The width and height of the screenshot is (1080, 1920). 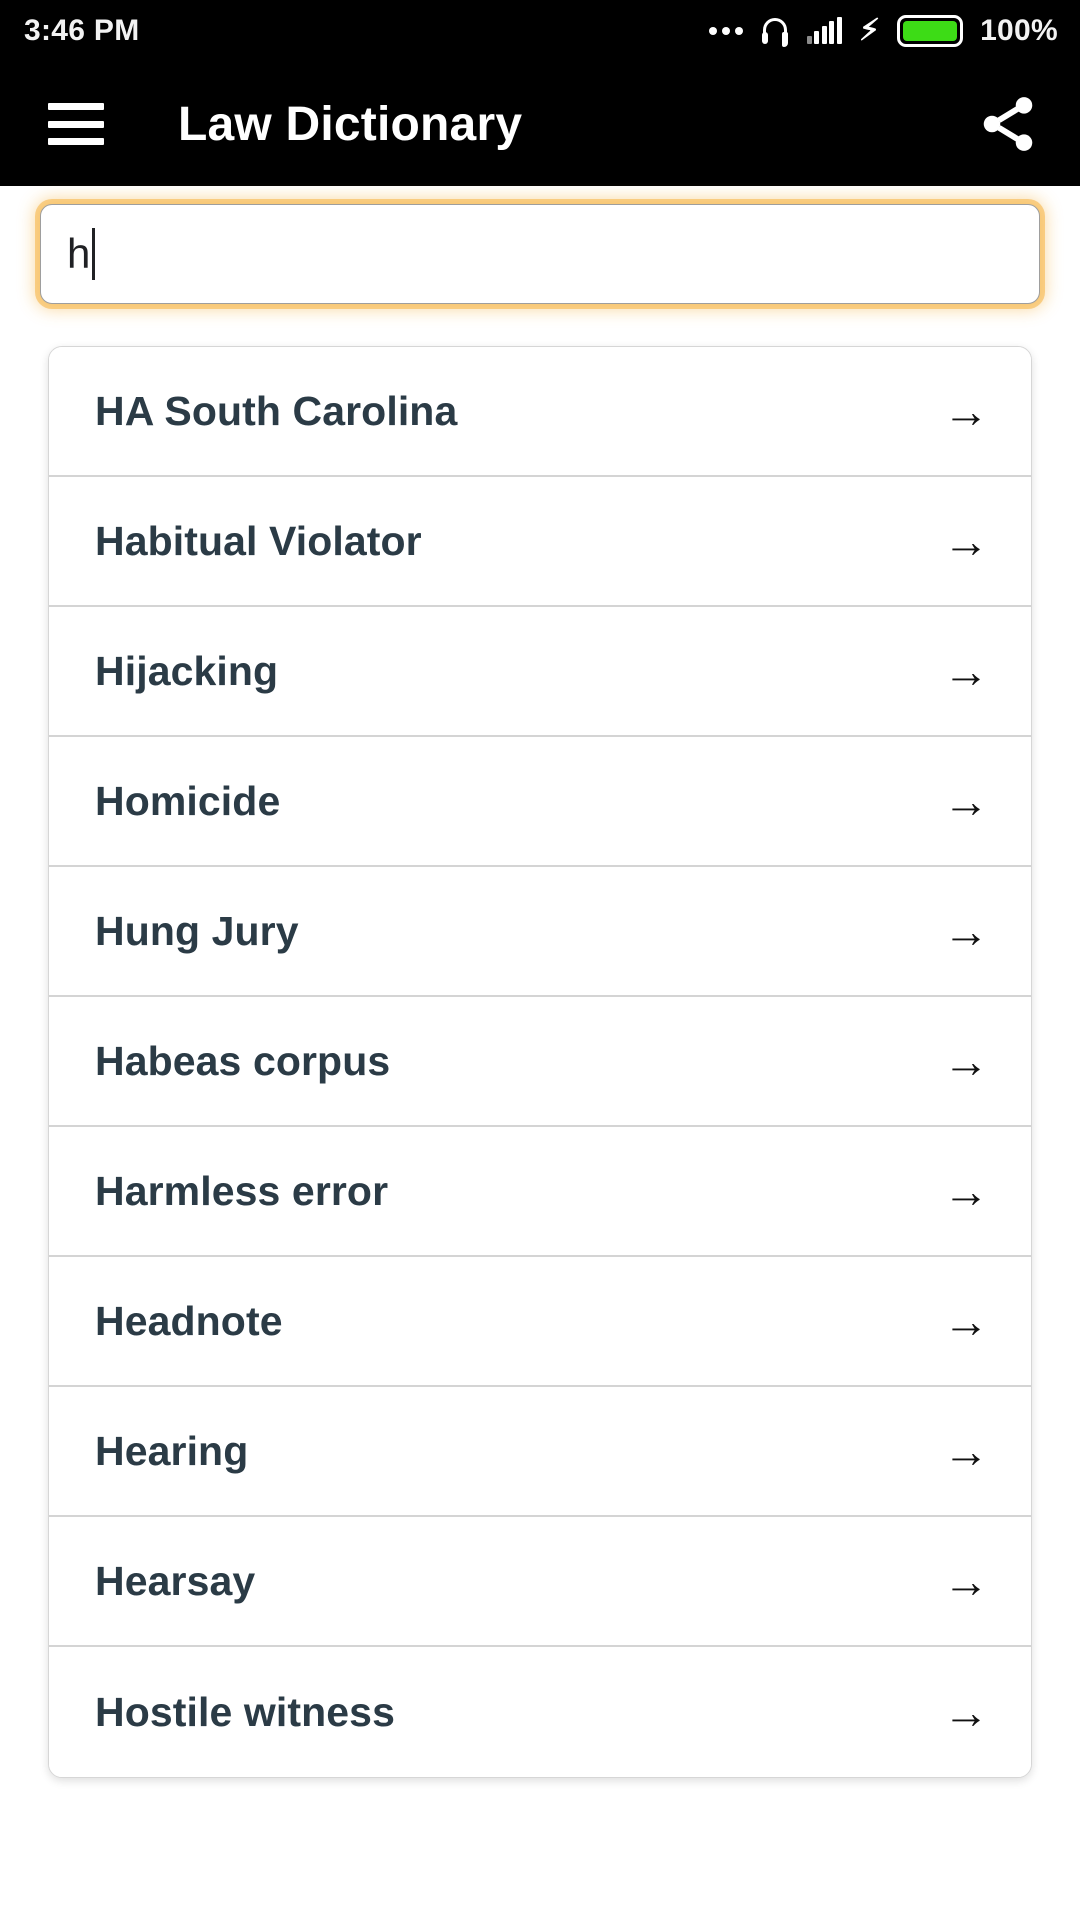 I want to click on hamburger-menu-icon, so click(x=76, y=124).